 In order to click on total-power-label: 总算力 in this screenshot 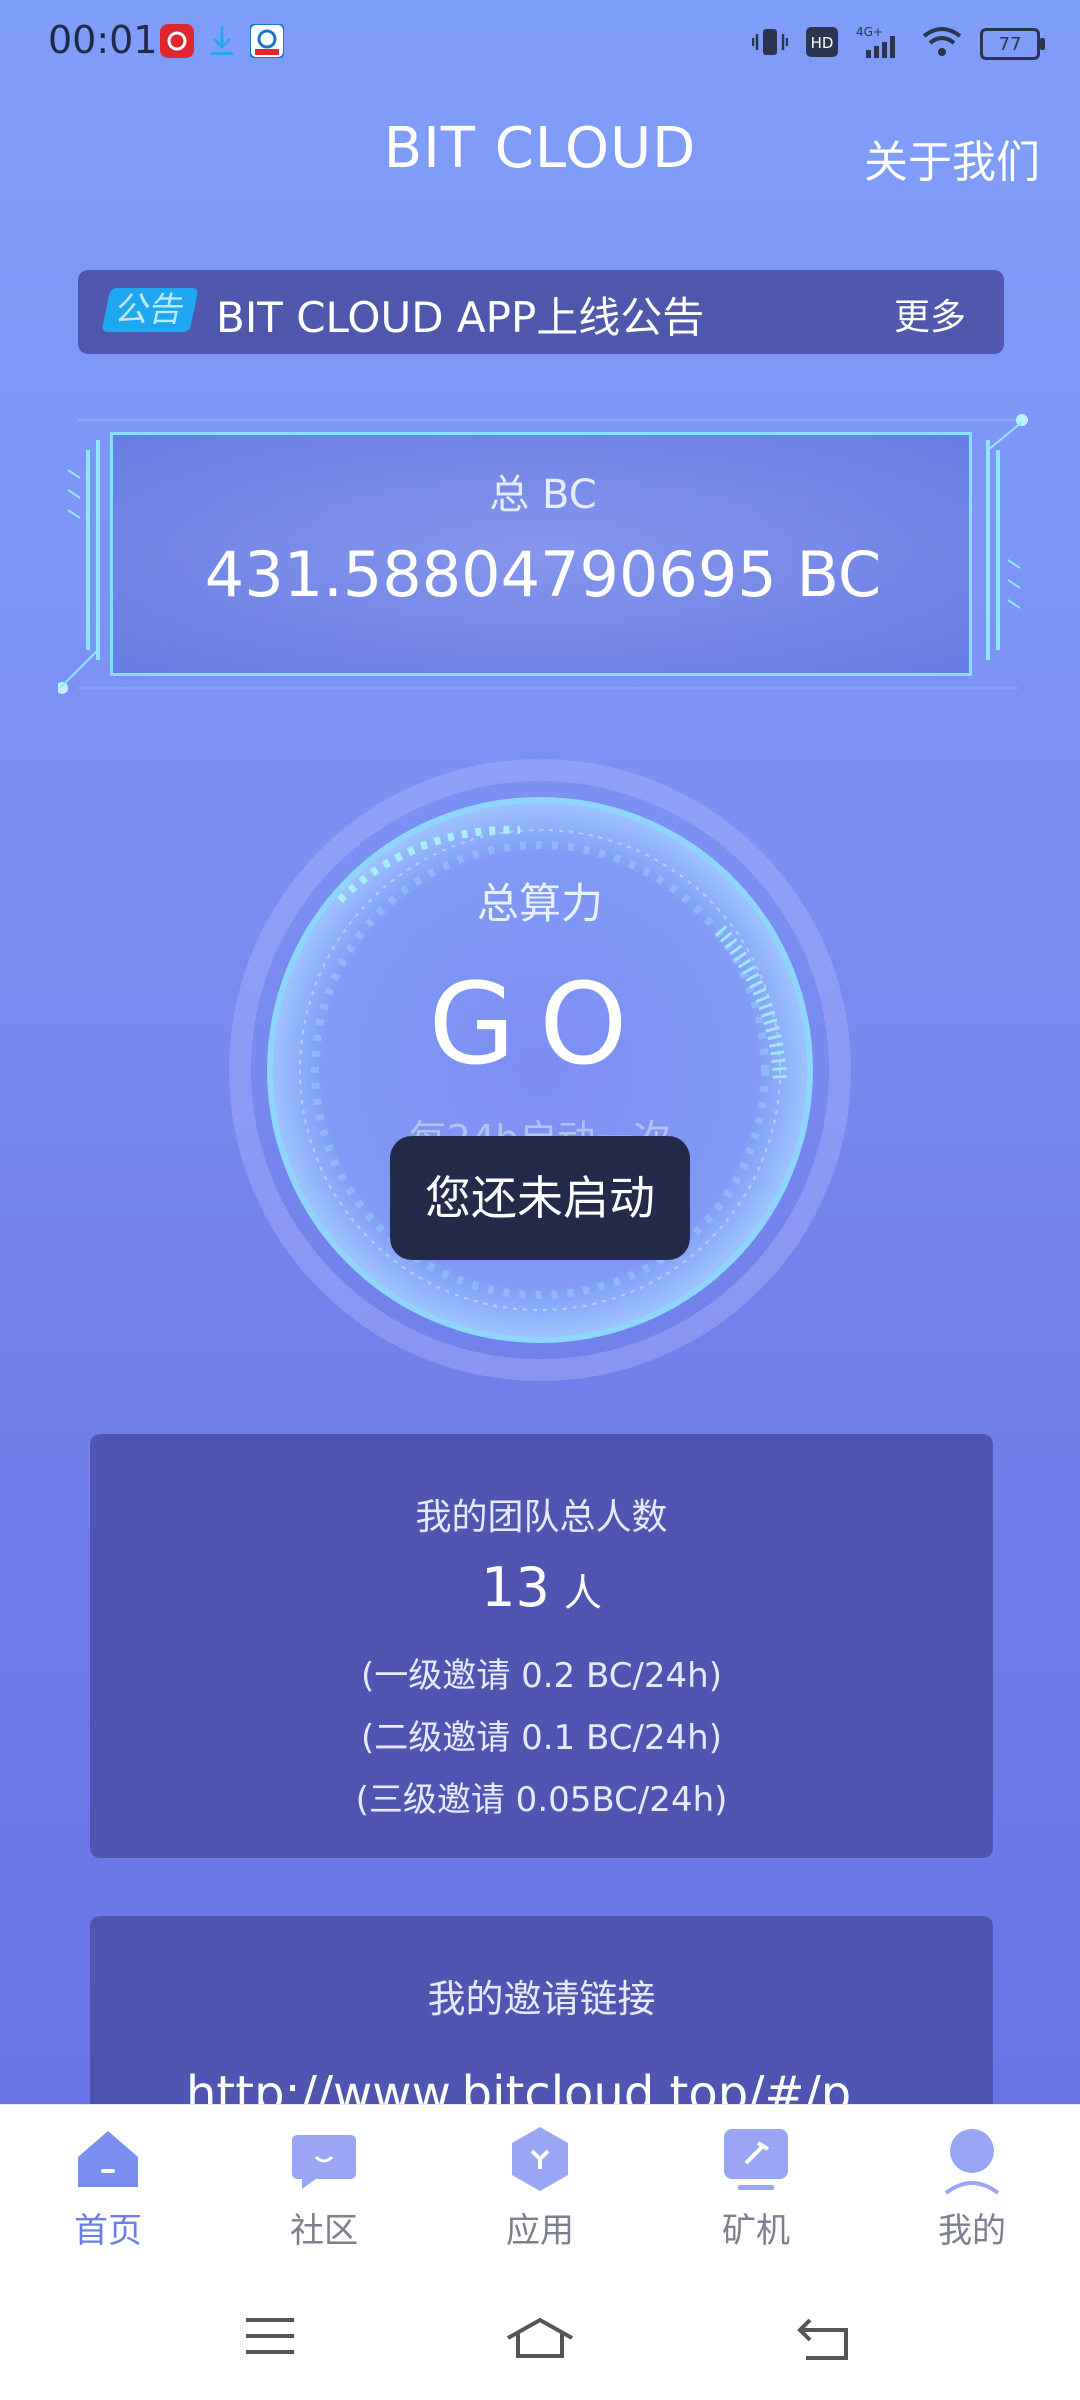, I will do `click(539, 903)`.